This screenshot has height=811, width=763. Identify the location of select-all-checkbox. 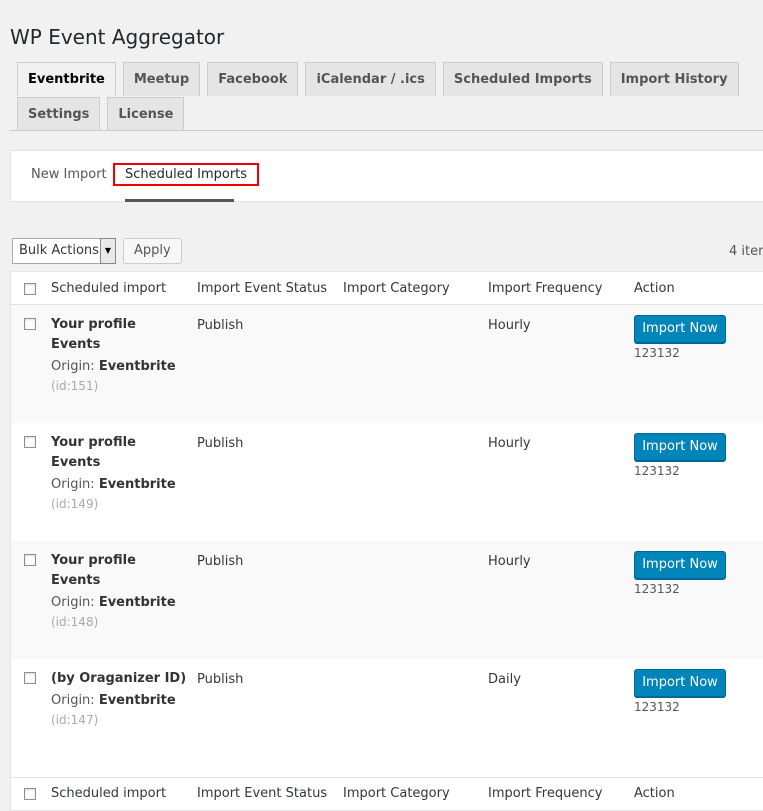
(30, 289).